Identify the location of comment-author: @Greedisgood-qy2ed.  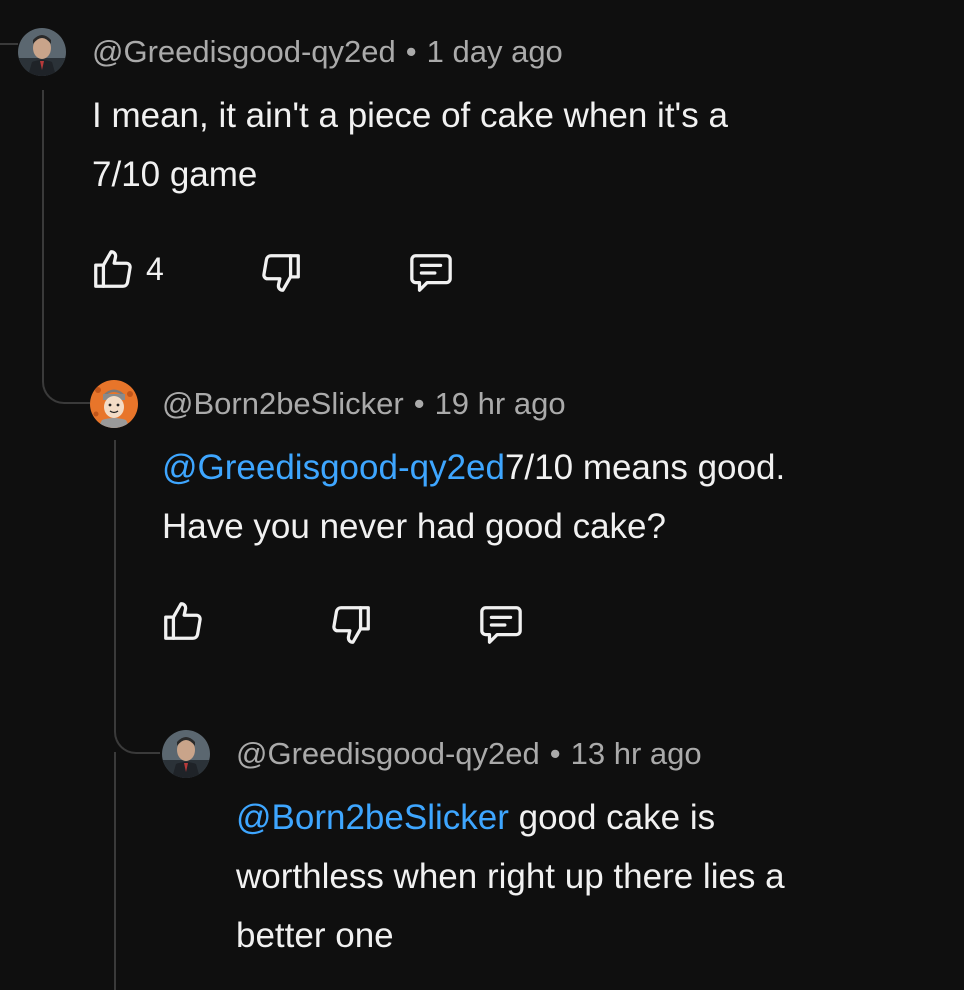
(388, 753).